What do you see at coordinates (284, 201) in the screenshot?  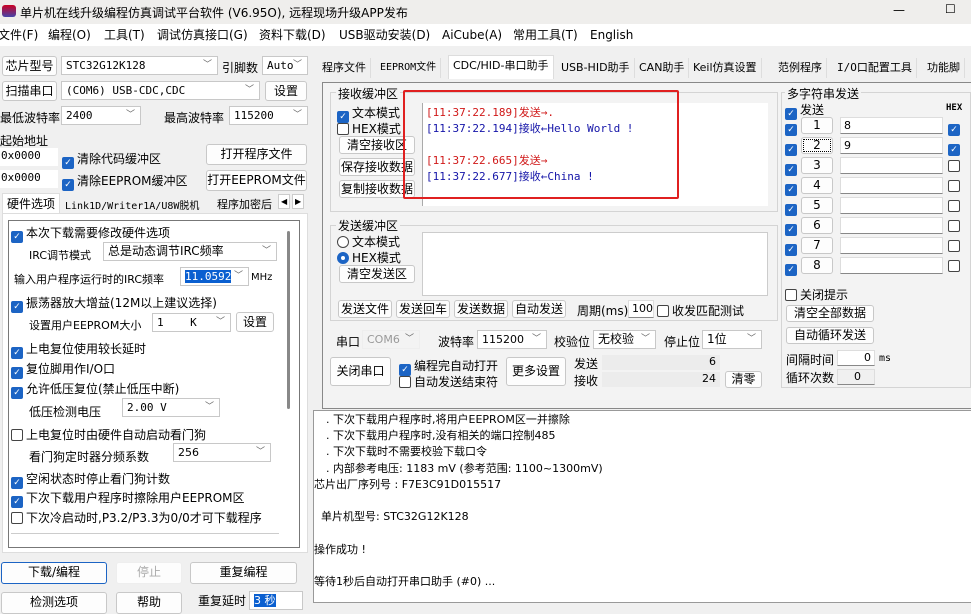 I see `tab-scroll-left-icon: ◀` at bounding box center [284, 201].